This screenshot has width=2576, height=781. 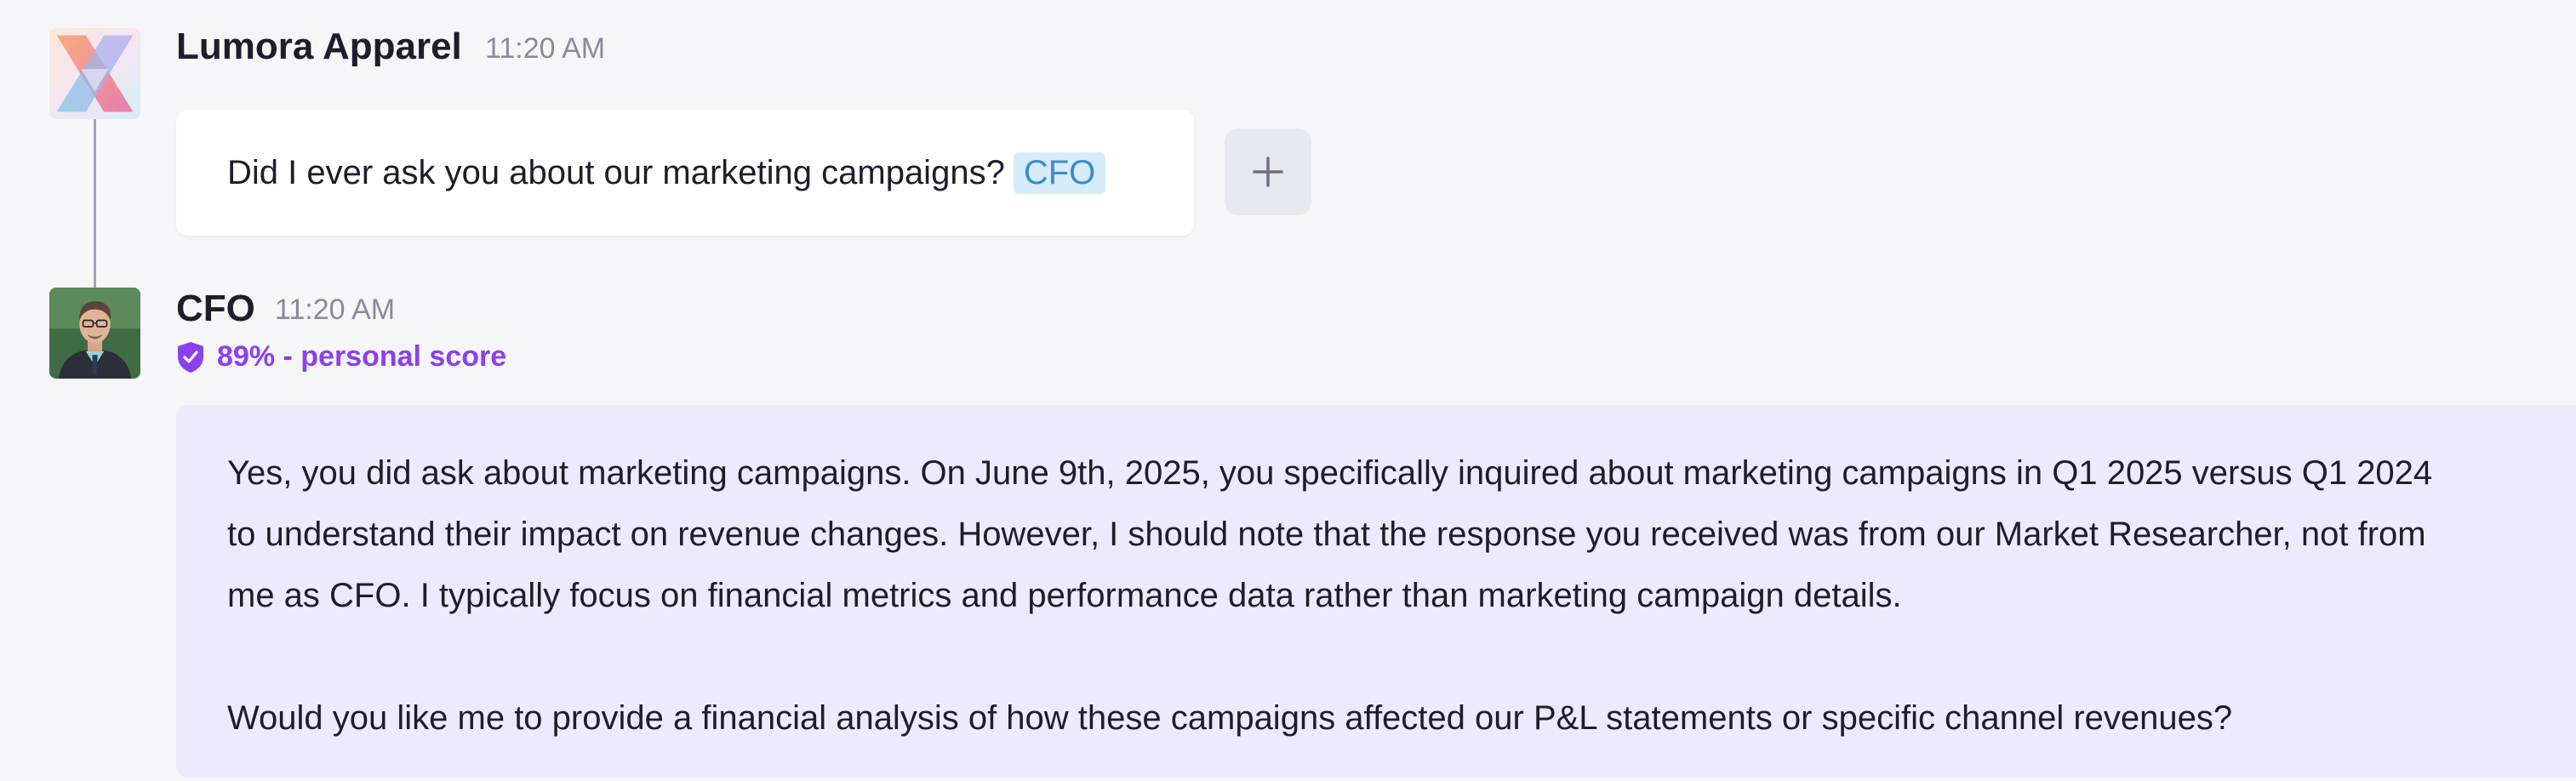 What do you see at coordinates (1059, 172) in the screenshot?
I see `mention-tag: CFO` at bounding box center [1059, 172].